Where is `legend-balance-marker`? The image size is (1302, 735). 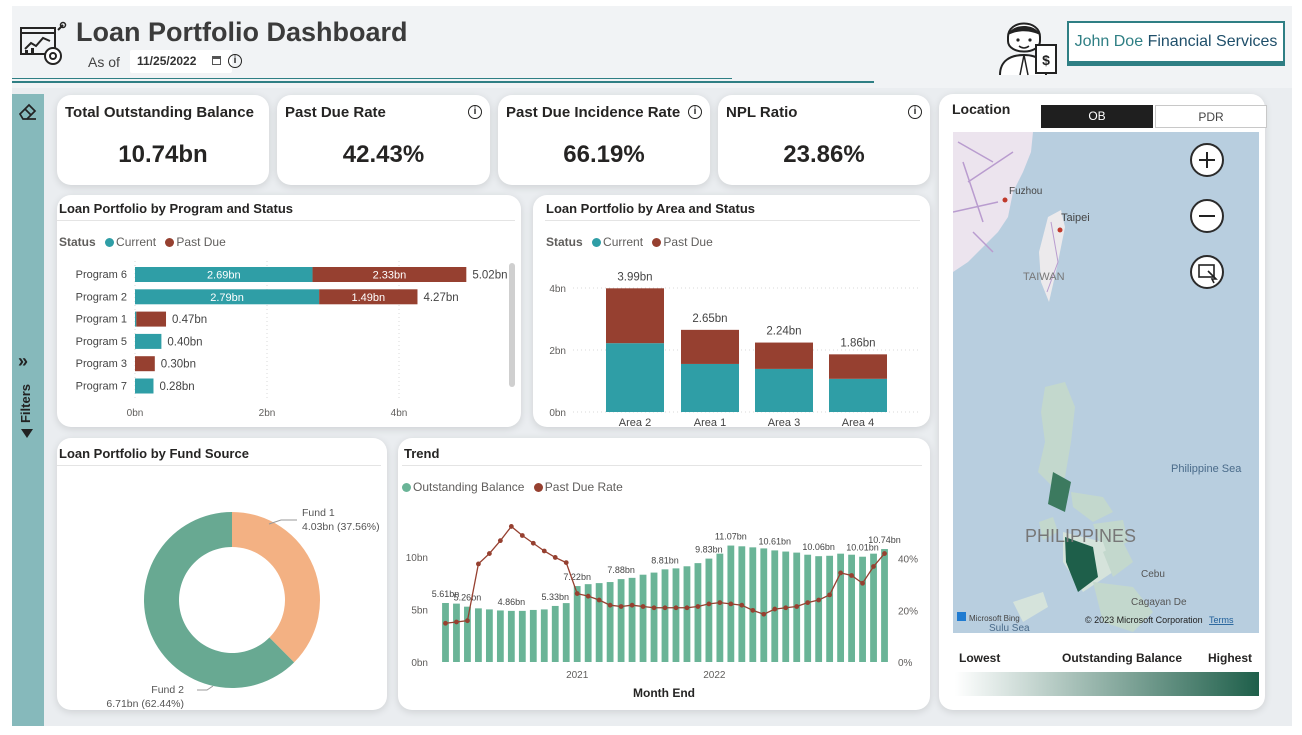
legend-balance-marker is located at coordinates (406, 487).